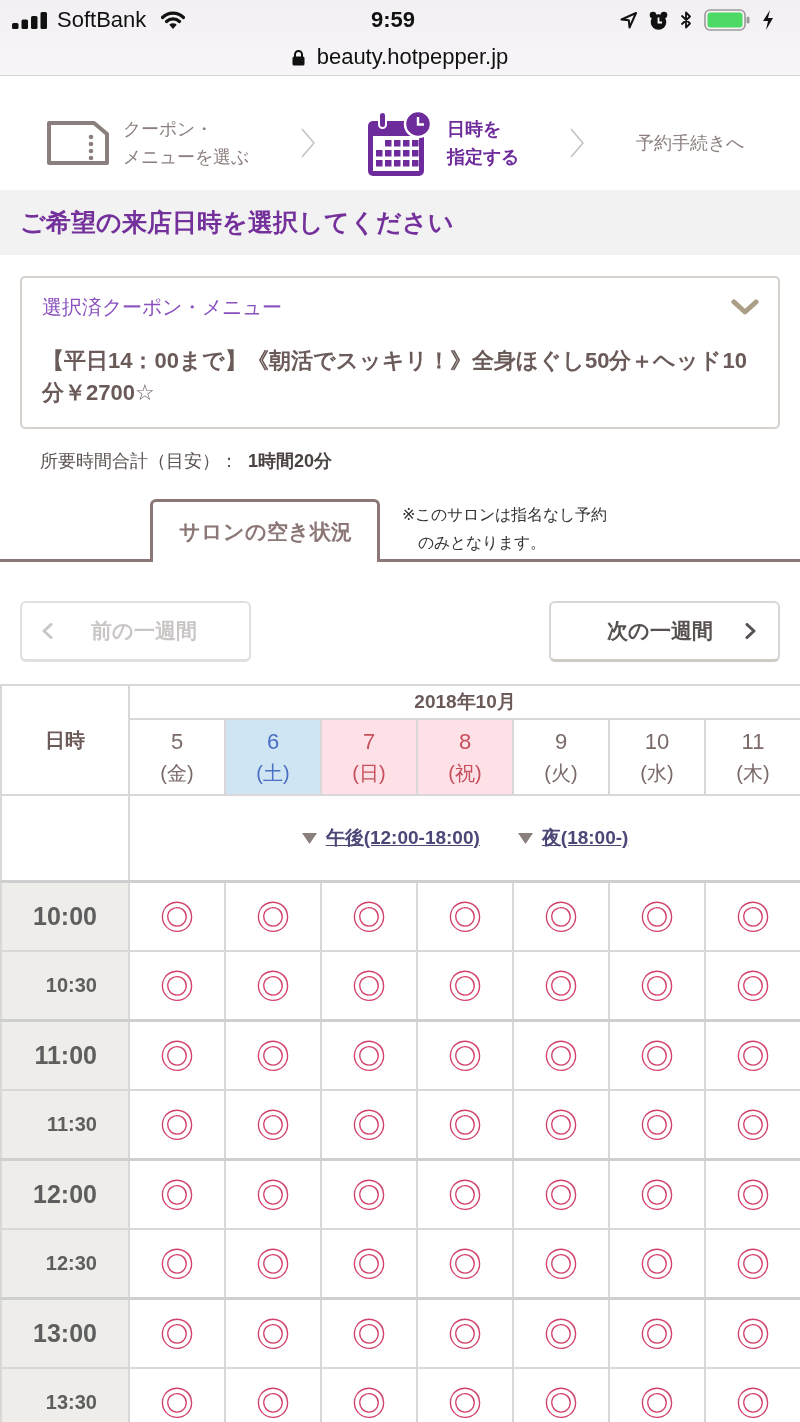 This screenshot has width=800, height=1422. Describe the element at coordinates (168, 129) in the screenshot. I see `step-label: クーポン・` at that location.